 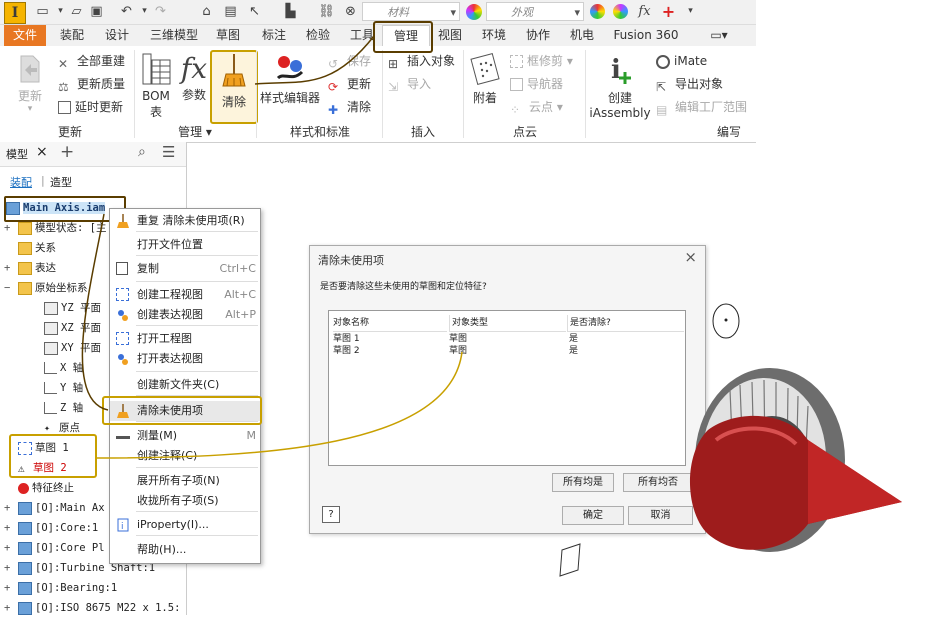 I want to click on menu-item-open-drawing: 打开工程图, so click(x=185, y=339).